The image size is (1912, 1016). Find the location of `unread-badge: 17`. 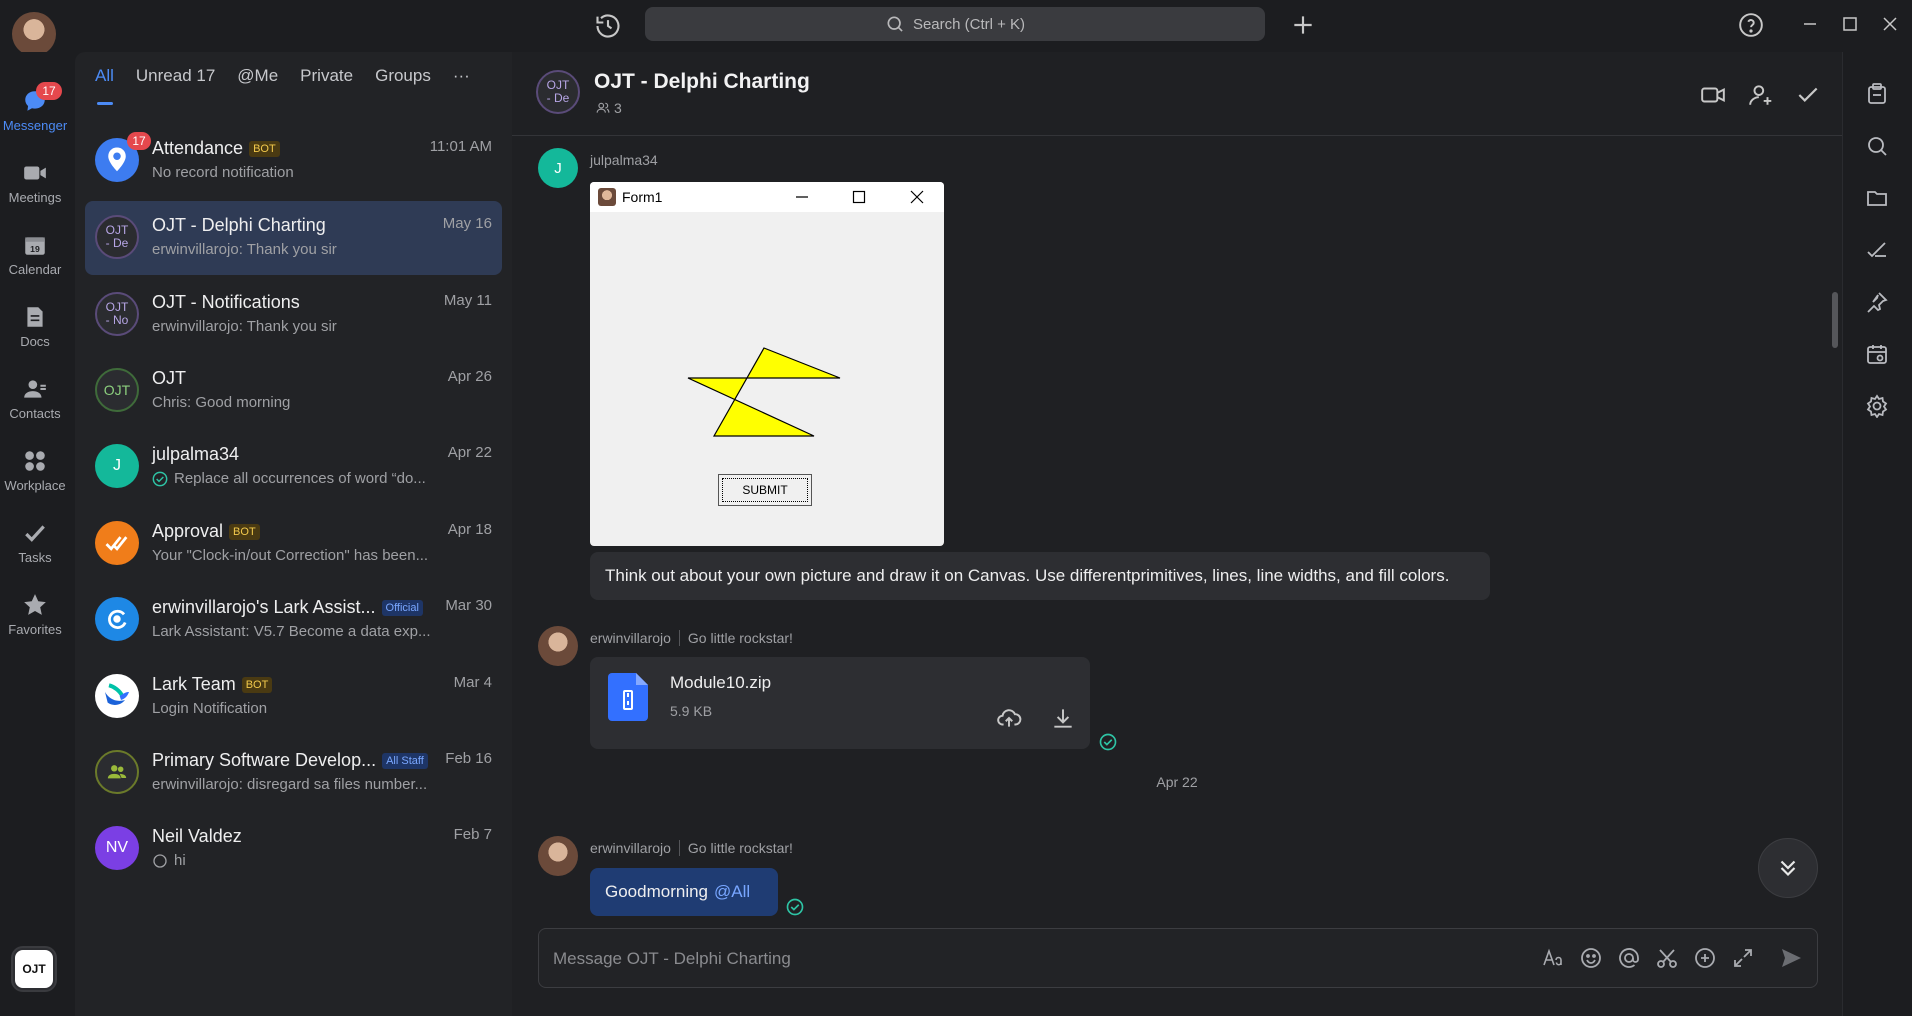

unread-badge: 17 is located at coordinates (139, 141).